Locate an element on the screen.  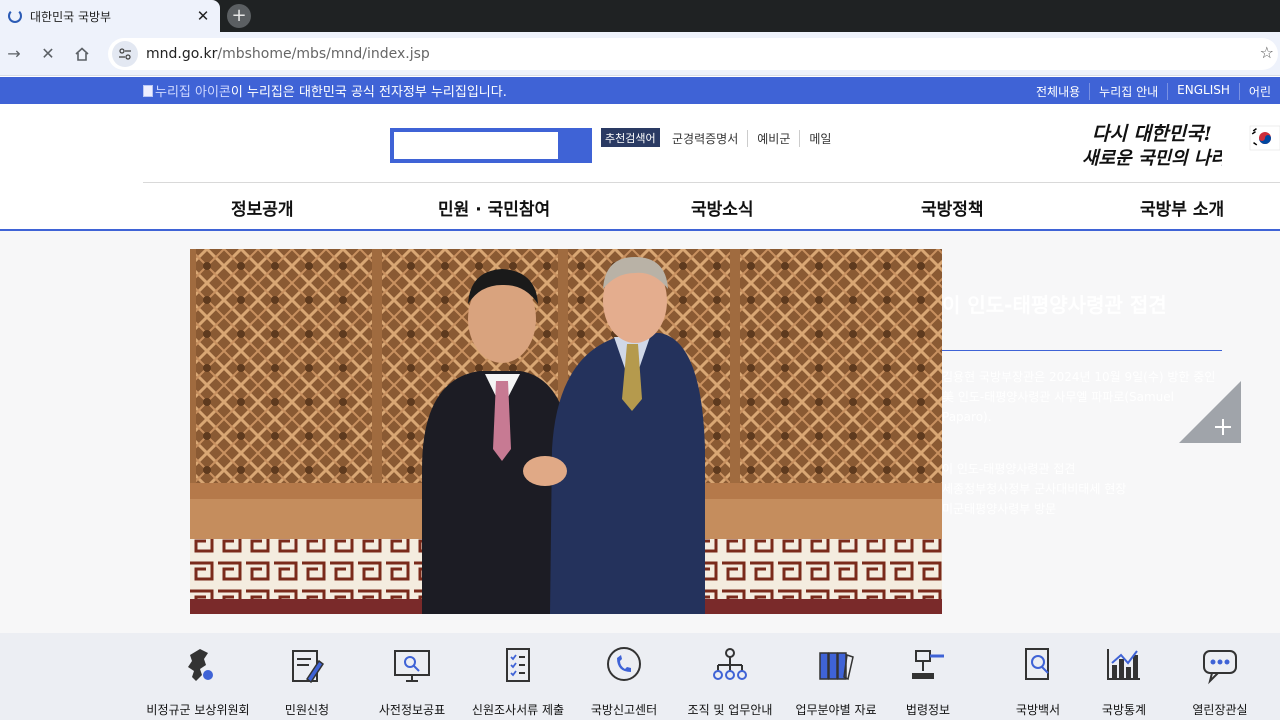
quick-menu-petition: 민원신청 is located at coordinates (307, 681).